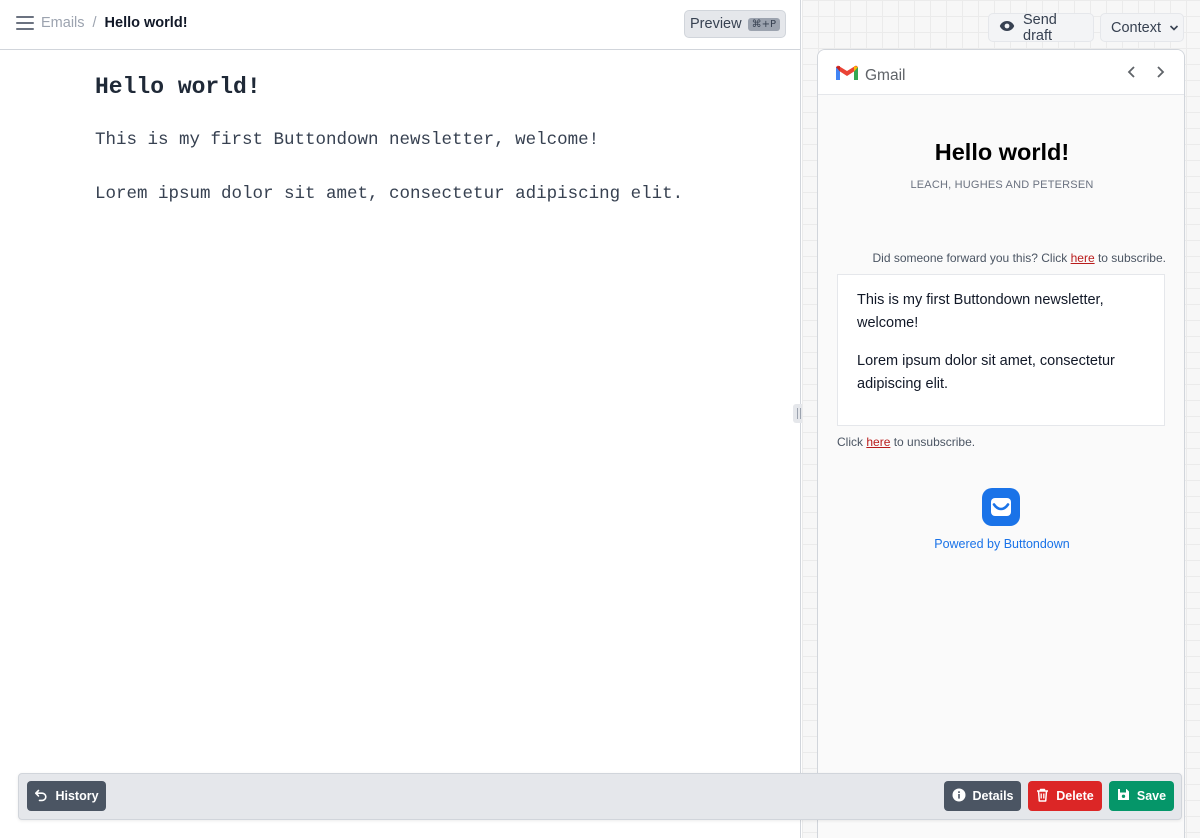 This screenshot has width=1200, height=838. I want to click on save-label: Save, so click(1151, 796).